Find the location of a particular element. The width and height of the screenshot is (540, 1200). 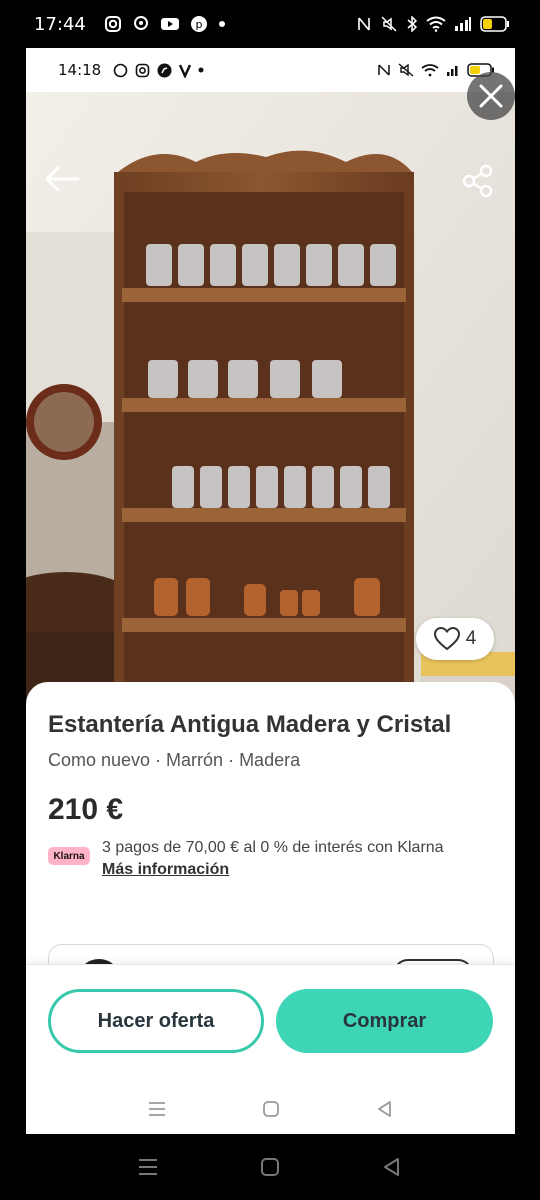

listing-title: Estantería Antigua Madera y Cristal is located at coordinates (250, 724).